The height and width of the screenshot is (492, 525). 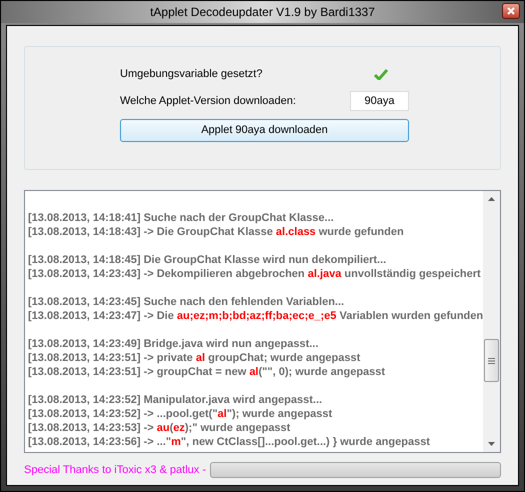 I want to click on log-line: [13.08.2013, 14:23:56] -> ..."m", new CtClass[]...pool.get...) } wurde angepasst, so click(x=229, y=442).